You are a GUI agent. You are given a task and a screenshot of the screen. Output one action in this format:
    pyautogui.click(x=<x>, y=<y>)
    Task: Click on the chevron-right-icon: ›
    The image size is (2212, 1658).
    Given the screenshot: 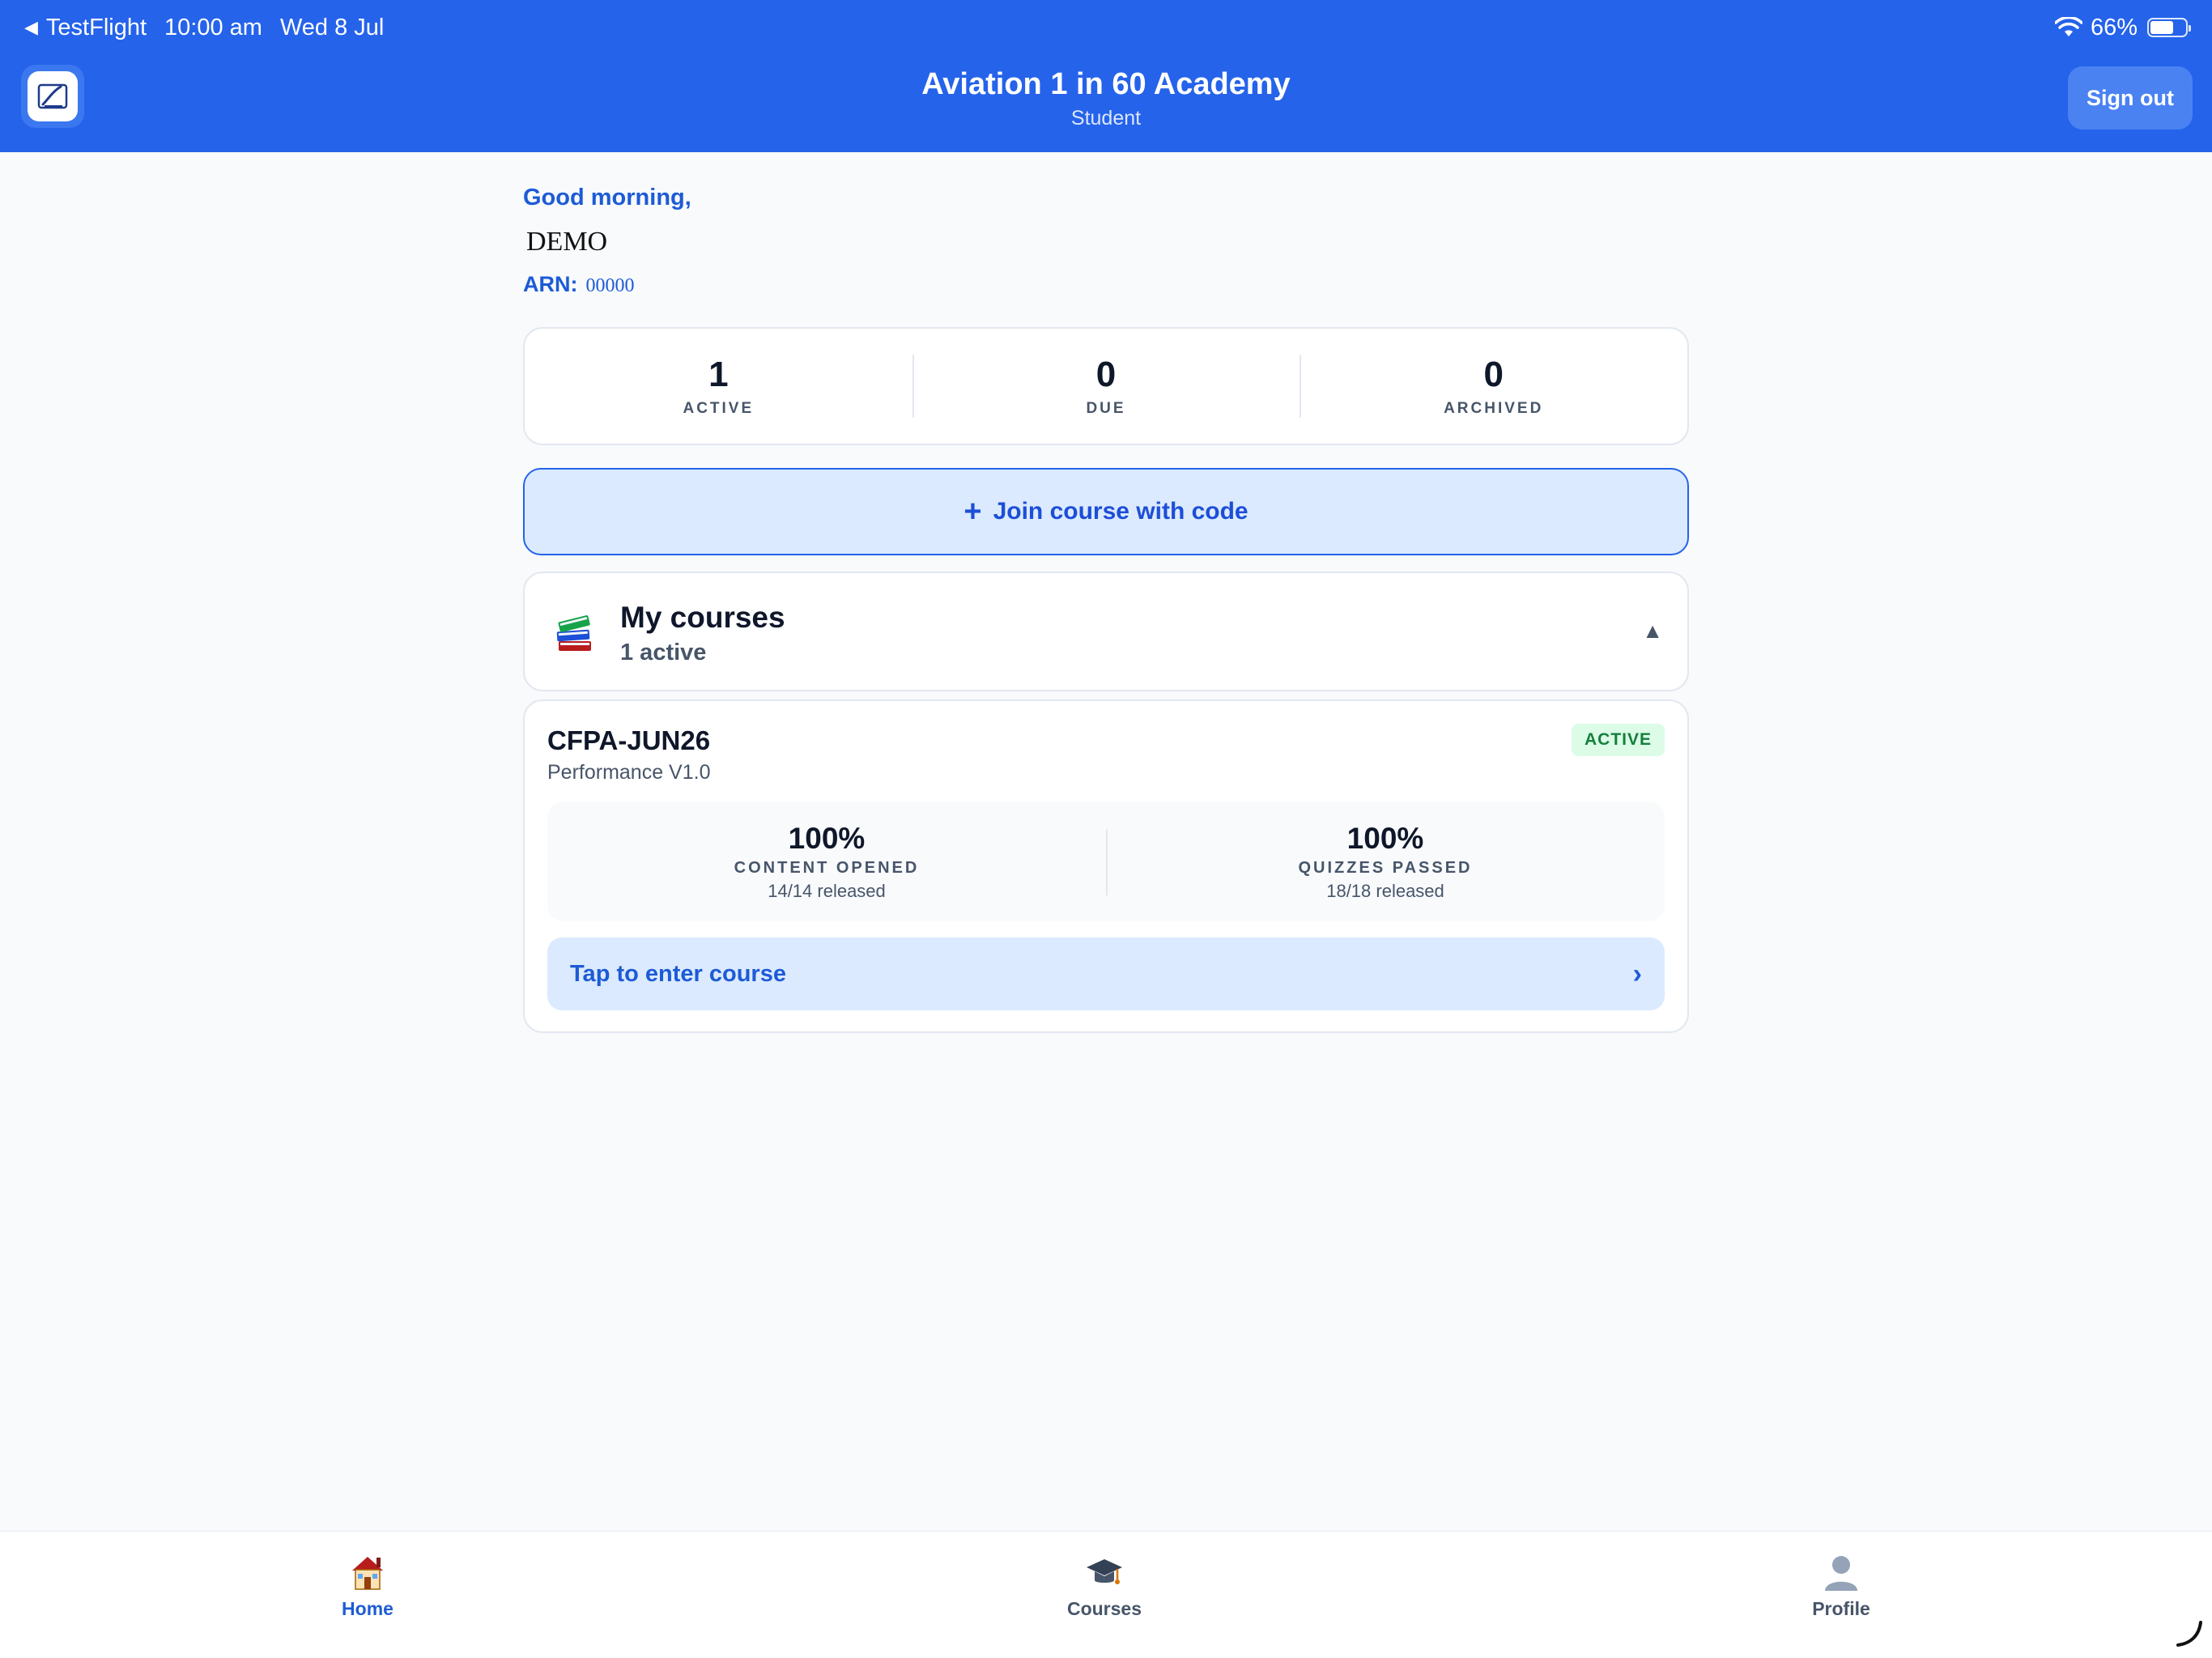 What is the action you would take?
    pyautogui.click(x=1637, y=973)
    